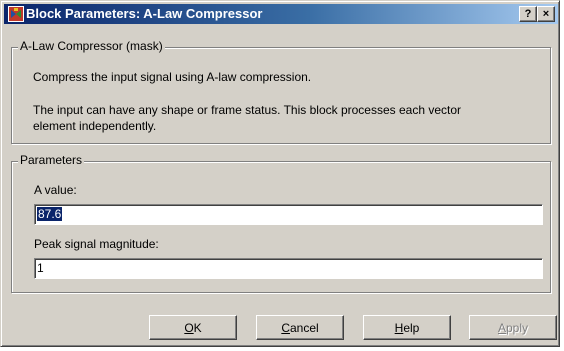  I want to click on simulink-block-icon, so click(16, 14).